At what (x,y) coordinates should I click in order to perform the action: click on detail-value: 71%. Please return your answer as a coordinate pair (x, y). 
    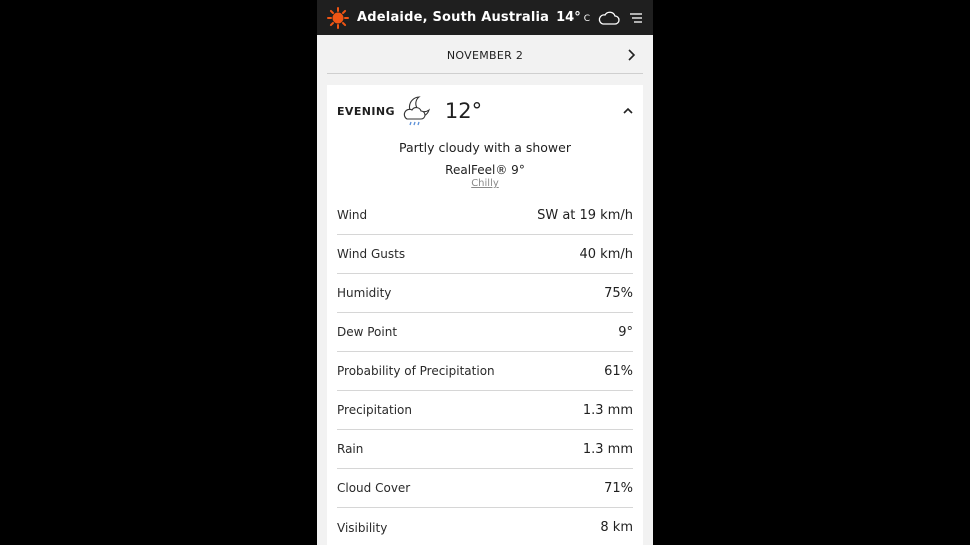
    Looking at the image, I should click on (618, 488).